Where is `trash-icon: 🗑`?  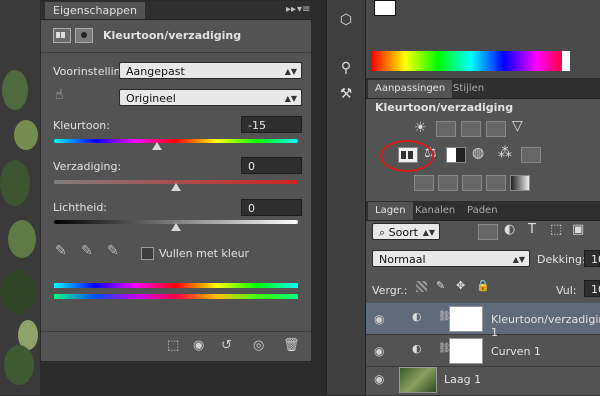 trash-icon: 🗑 is located at coordinates (291, 346).